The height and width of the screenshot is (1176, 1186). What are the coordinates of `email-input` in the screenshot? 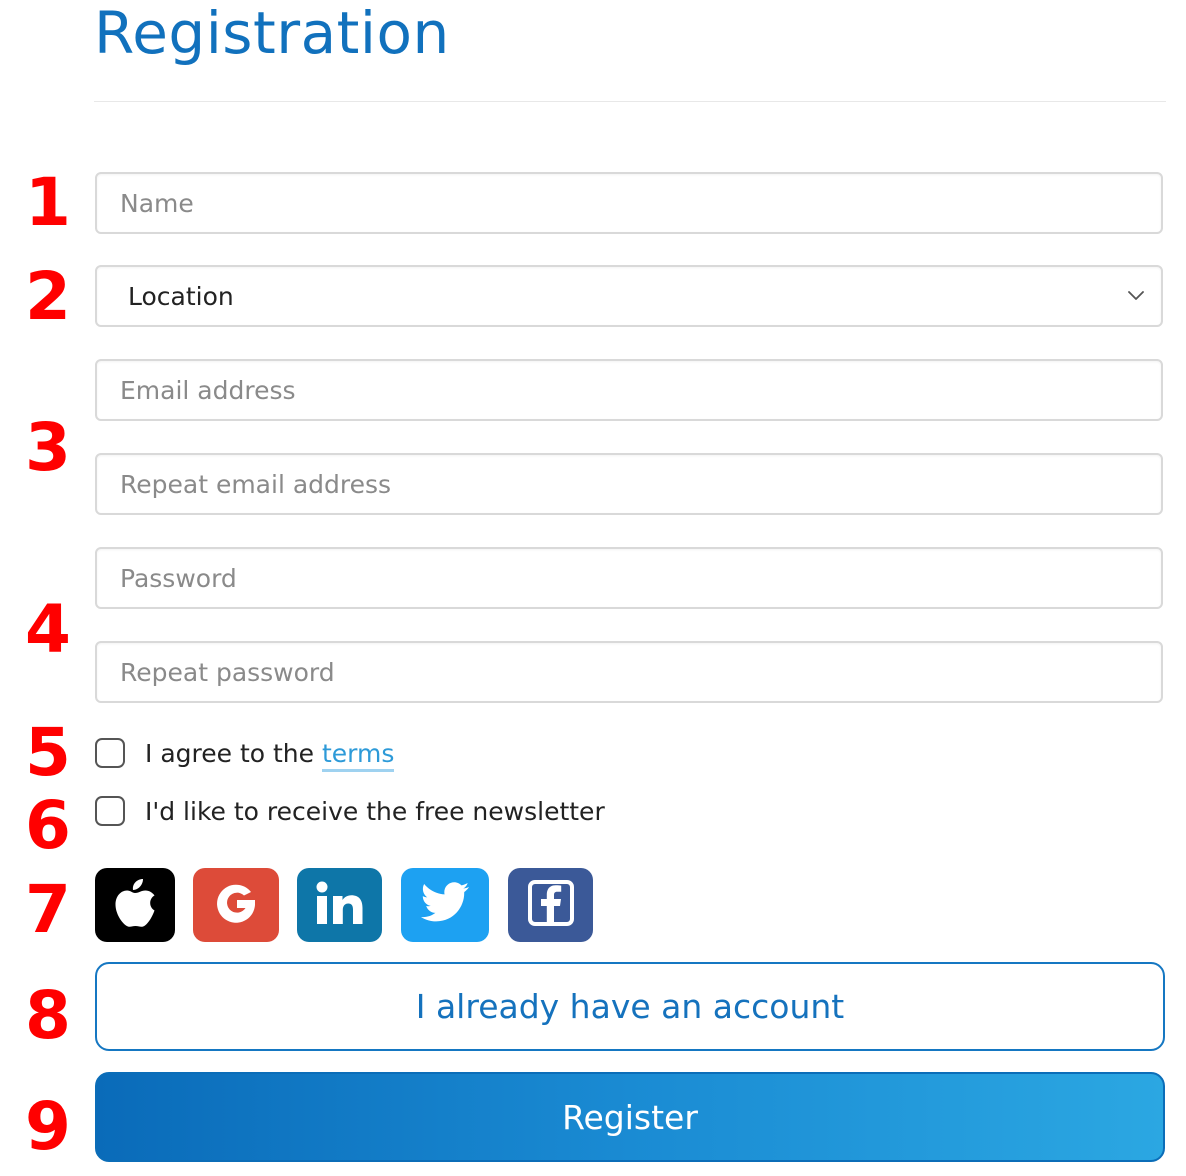 It's located at (629, 390).